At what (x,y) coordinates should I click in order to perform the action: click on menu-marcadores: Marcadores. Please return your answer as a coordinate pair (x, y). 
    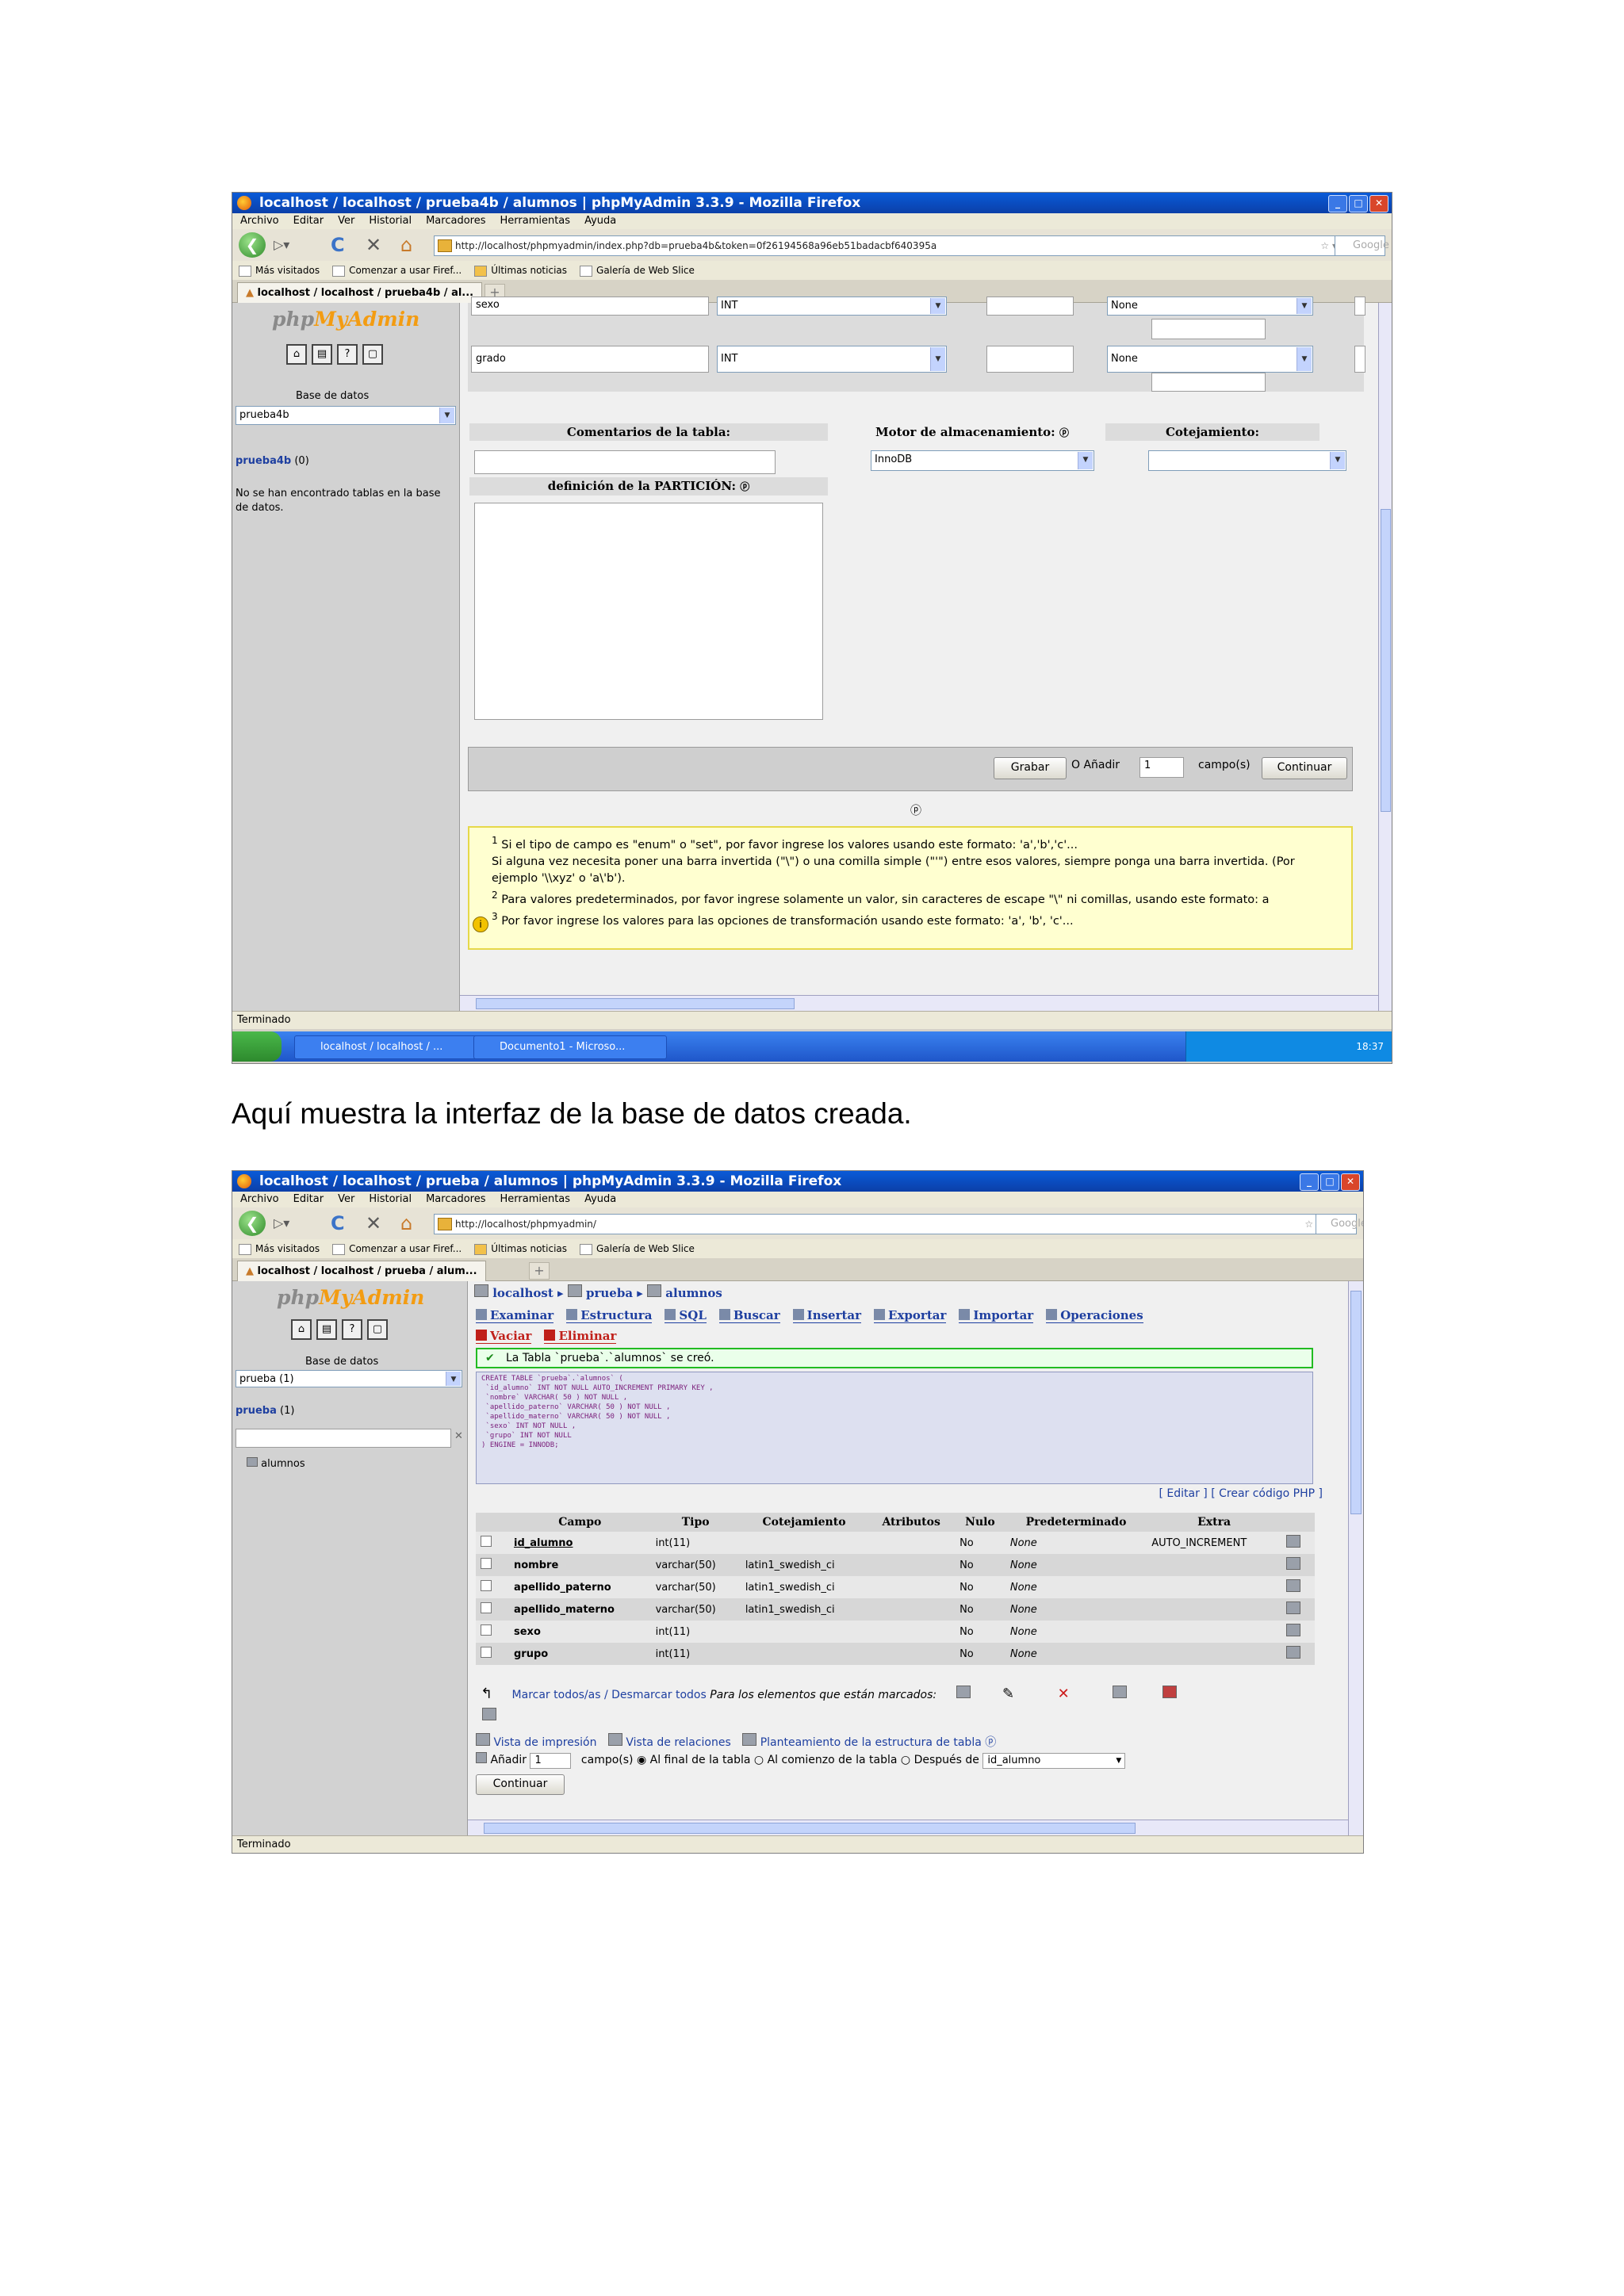
    Looking at the image, I should click on (455, 1199).